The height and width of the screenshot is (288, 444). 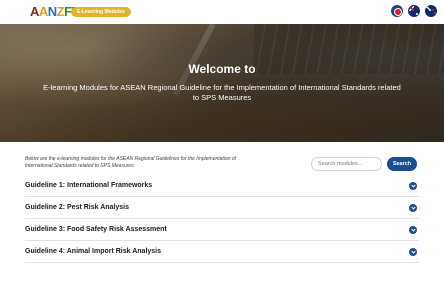 What do you see at coordinates (96, 229) in the screenshot?
I see `guideline-title: Guideline 3: Food Safety Risk Assessment` at bounding box center [96, 229].